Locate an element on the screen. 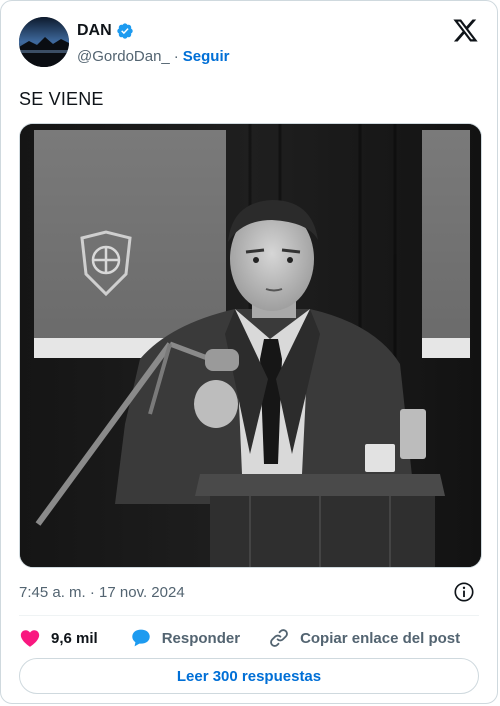 Image resolution: width=500 pixels, height=706 pixels. read-replies-label: Leer 300 respuestas is located at coordinates (249, 676).